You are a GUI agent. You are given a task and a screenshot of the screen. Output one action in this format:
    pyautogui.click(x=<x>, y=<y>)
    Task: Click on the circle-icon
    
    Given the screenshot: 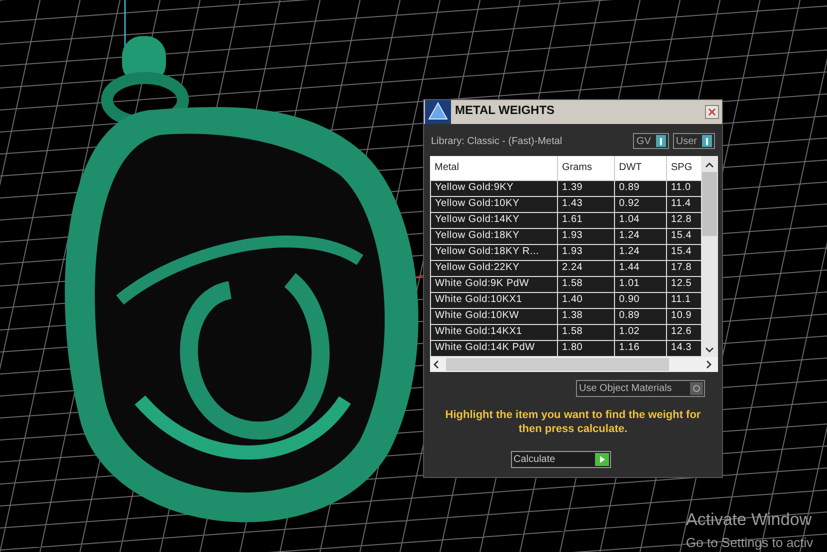 What is the action you would take?
    pyautogui.click(x=696, y=388)
    